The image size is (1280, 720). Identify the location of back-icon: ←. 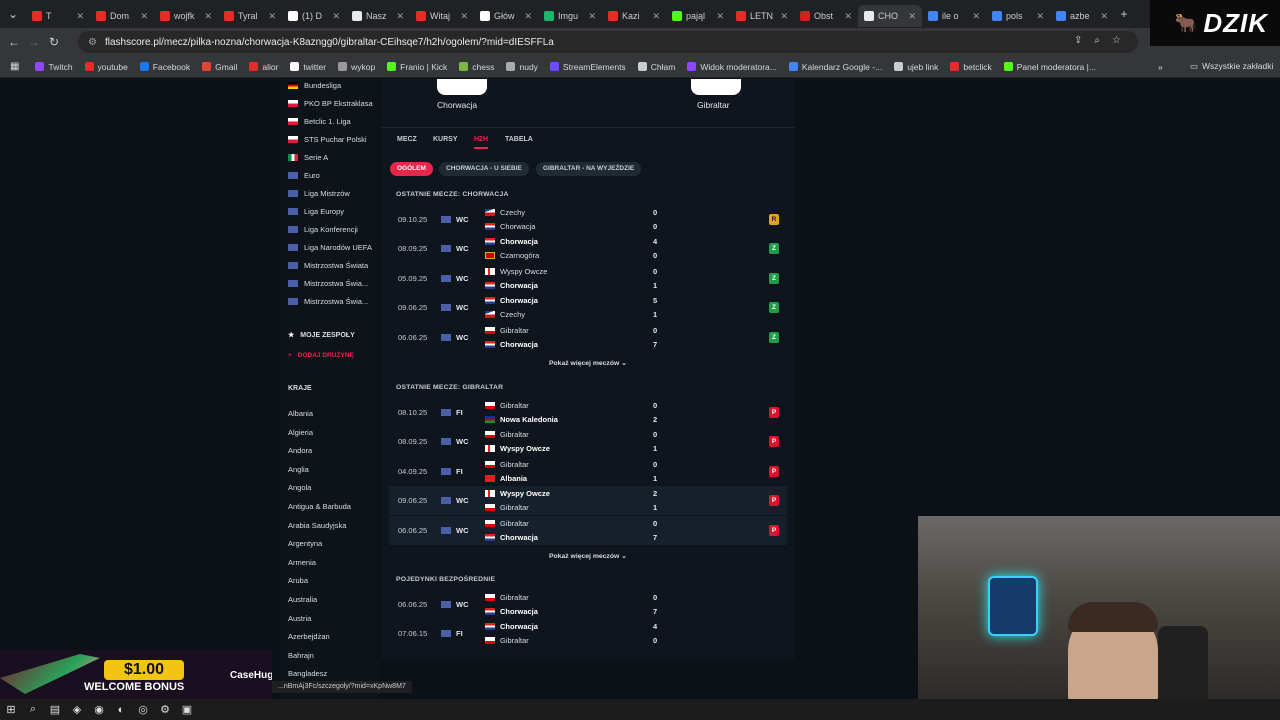
(14, 42).